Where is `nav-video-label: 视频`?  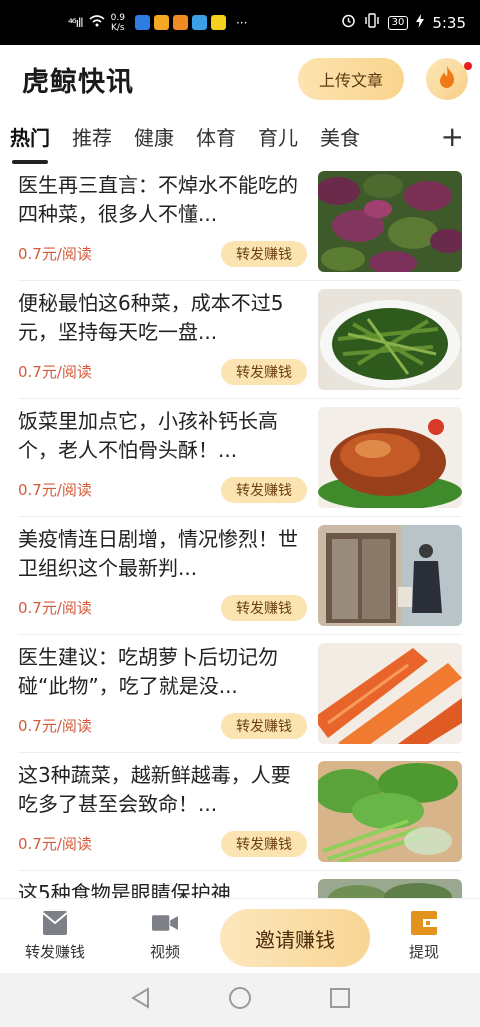 nav-video-label: 视频 is located at coordinates (164, 952).